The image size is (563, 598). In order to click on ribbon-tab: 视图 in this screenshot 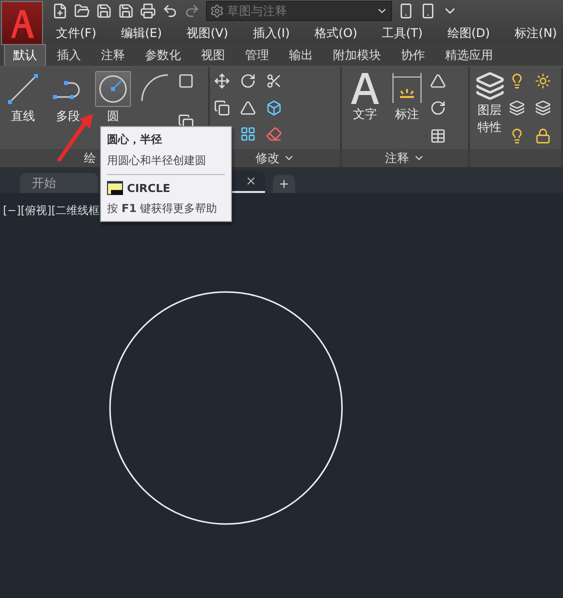, I will do `click(213, 55)`.